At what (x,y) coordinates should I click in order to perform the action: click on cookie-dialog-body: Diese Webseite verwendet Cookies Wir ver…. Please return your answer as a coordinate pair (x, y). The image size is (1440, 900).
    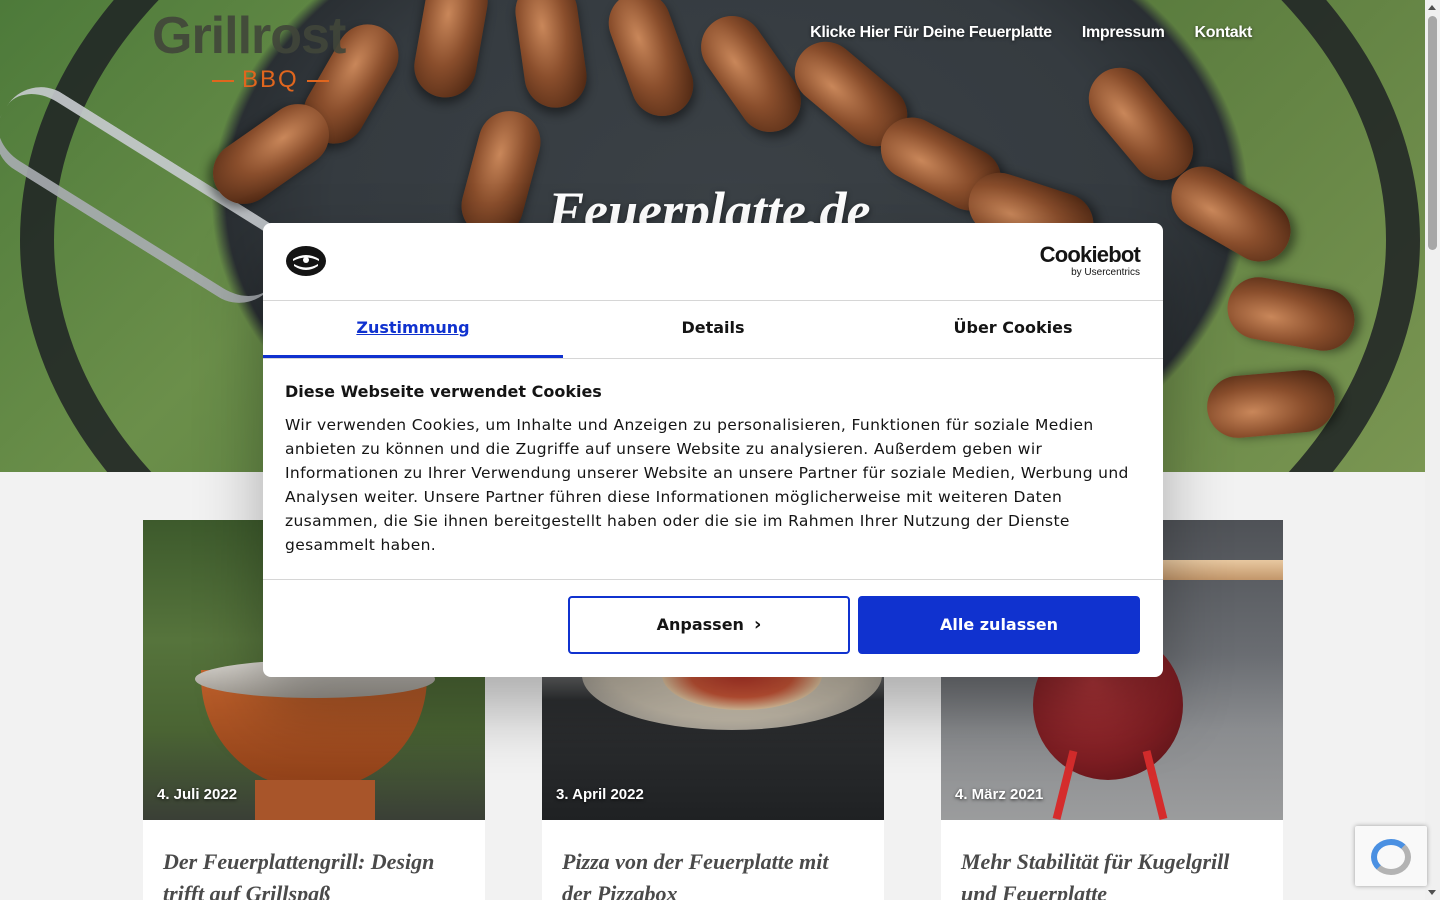
    Looking at the image, I should click on (713, 469).